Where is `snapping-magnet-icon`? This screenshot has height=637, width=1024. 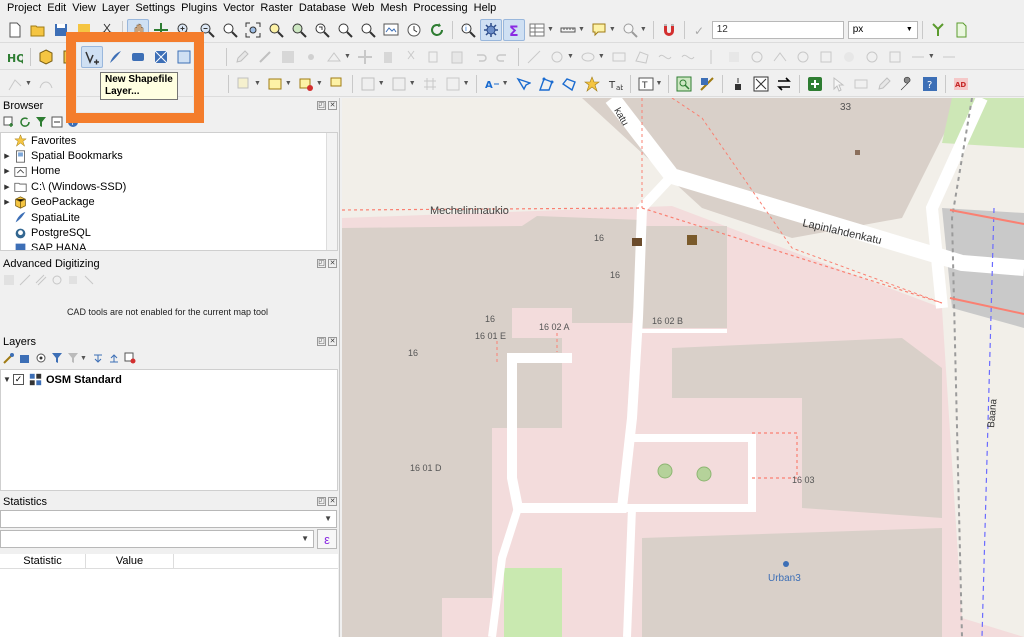
snapping-magnet-icon is located at coordinates (669, 30).